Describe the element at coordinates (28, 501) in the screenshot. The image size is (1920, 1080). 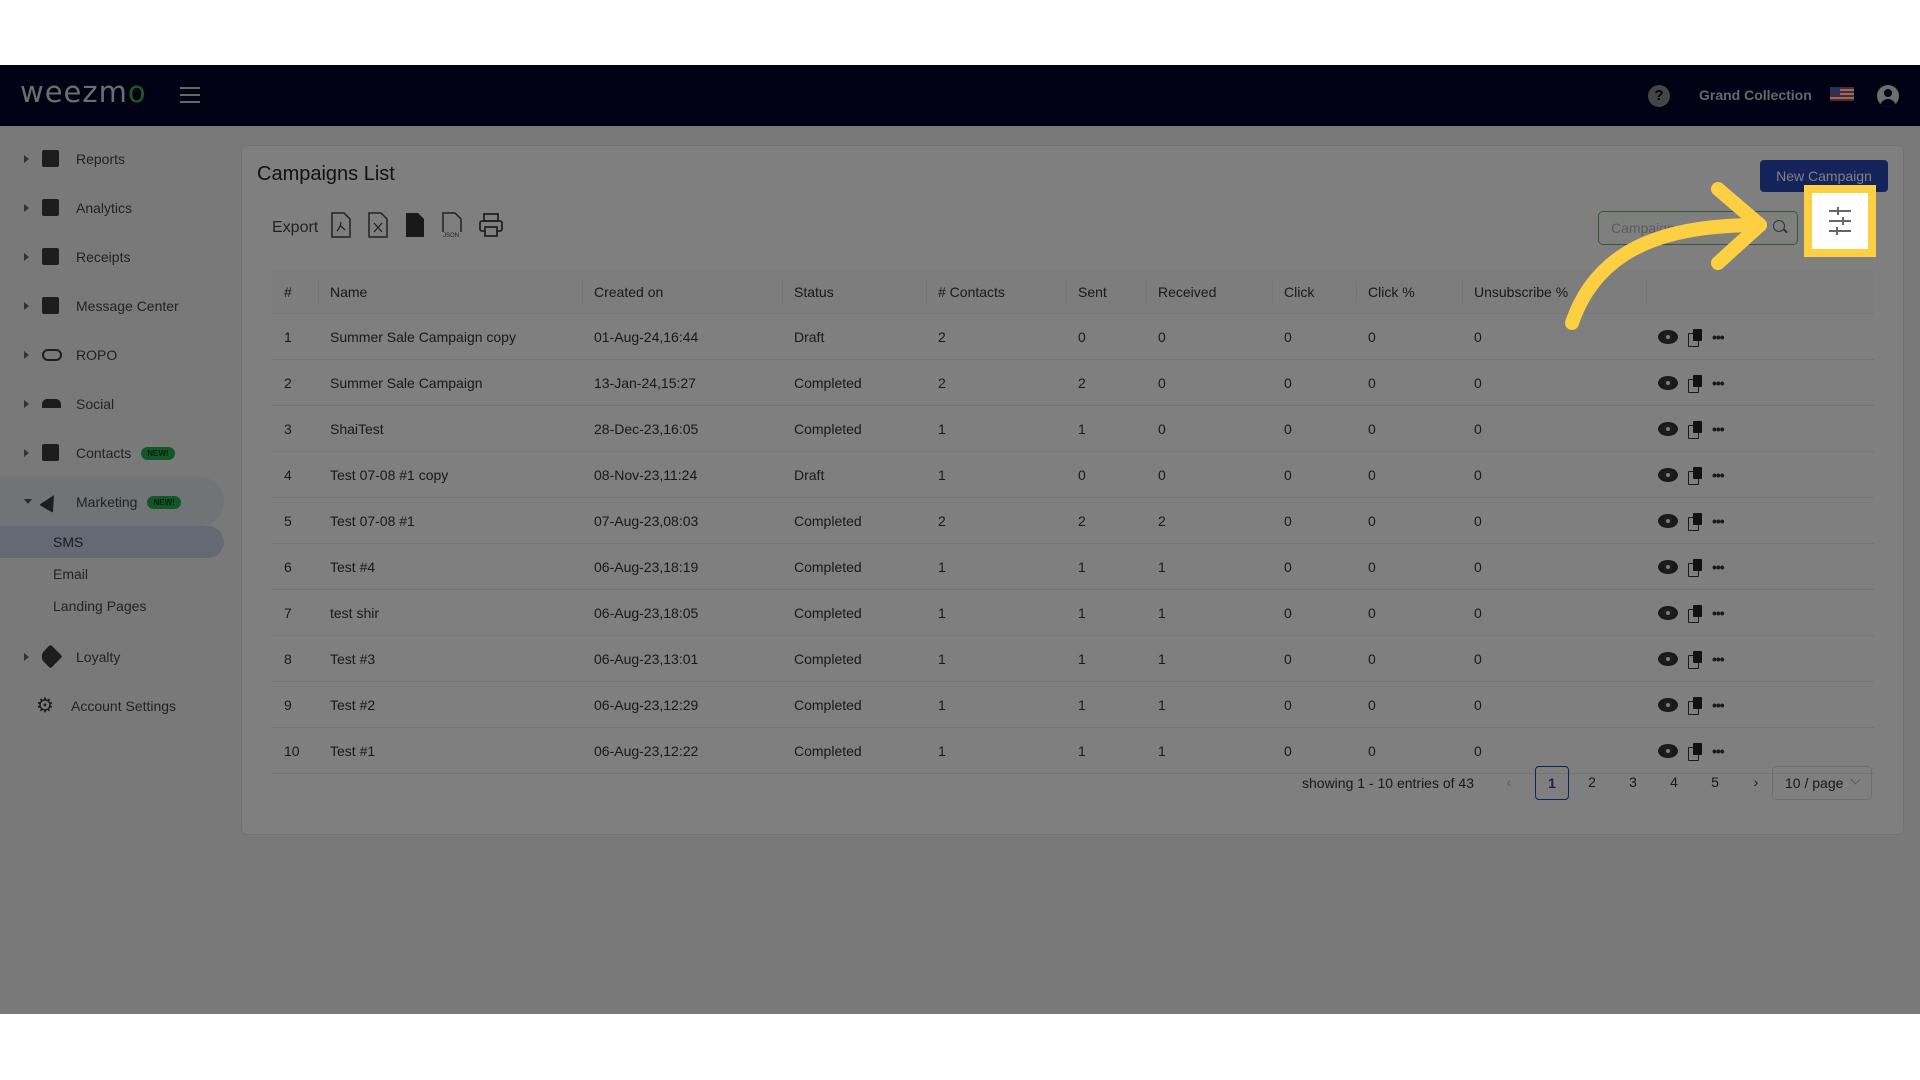
I see `caret-down-icon` at that location.